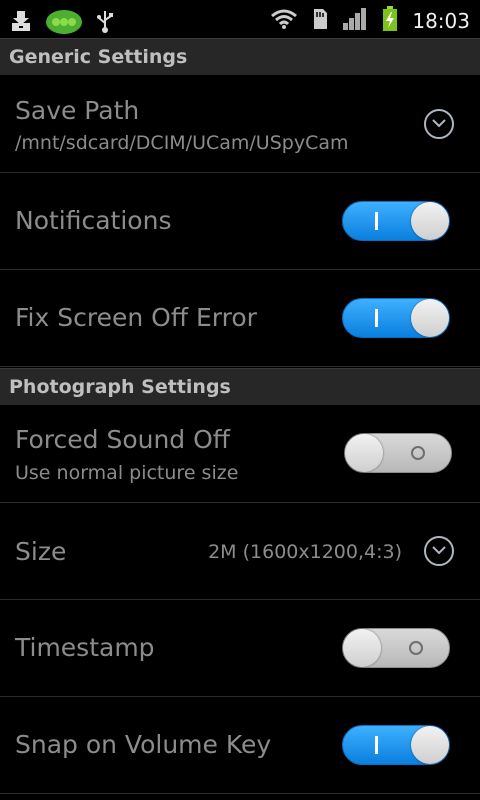 The image size is (480, 800). Describe the element at coordinates (240, 19) in the screenshot. I see `status-bar: 18:03` at that location.